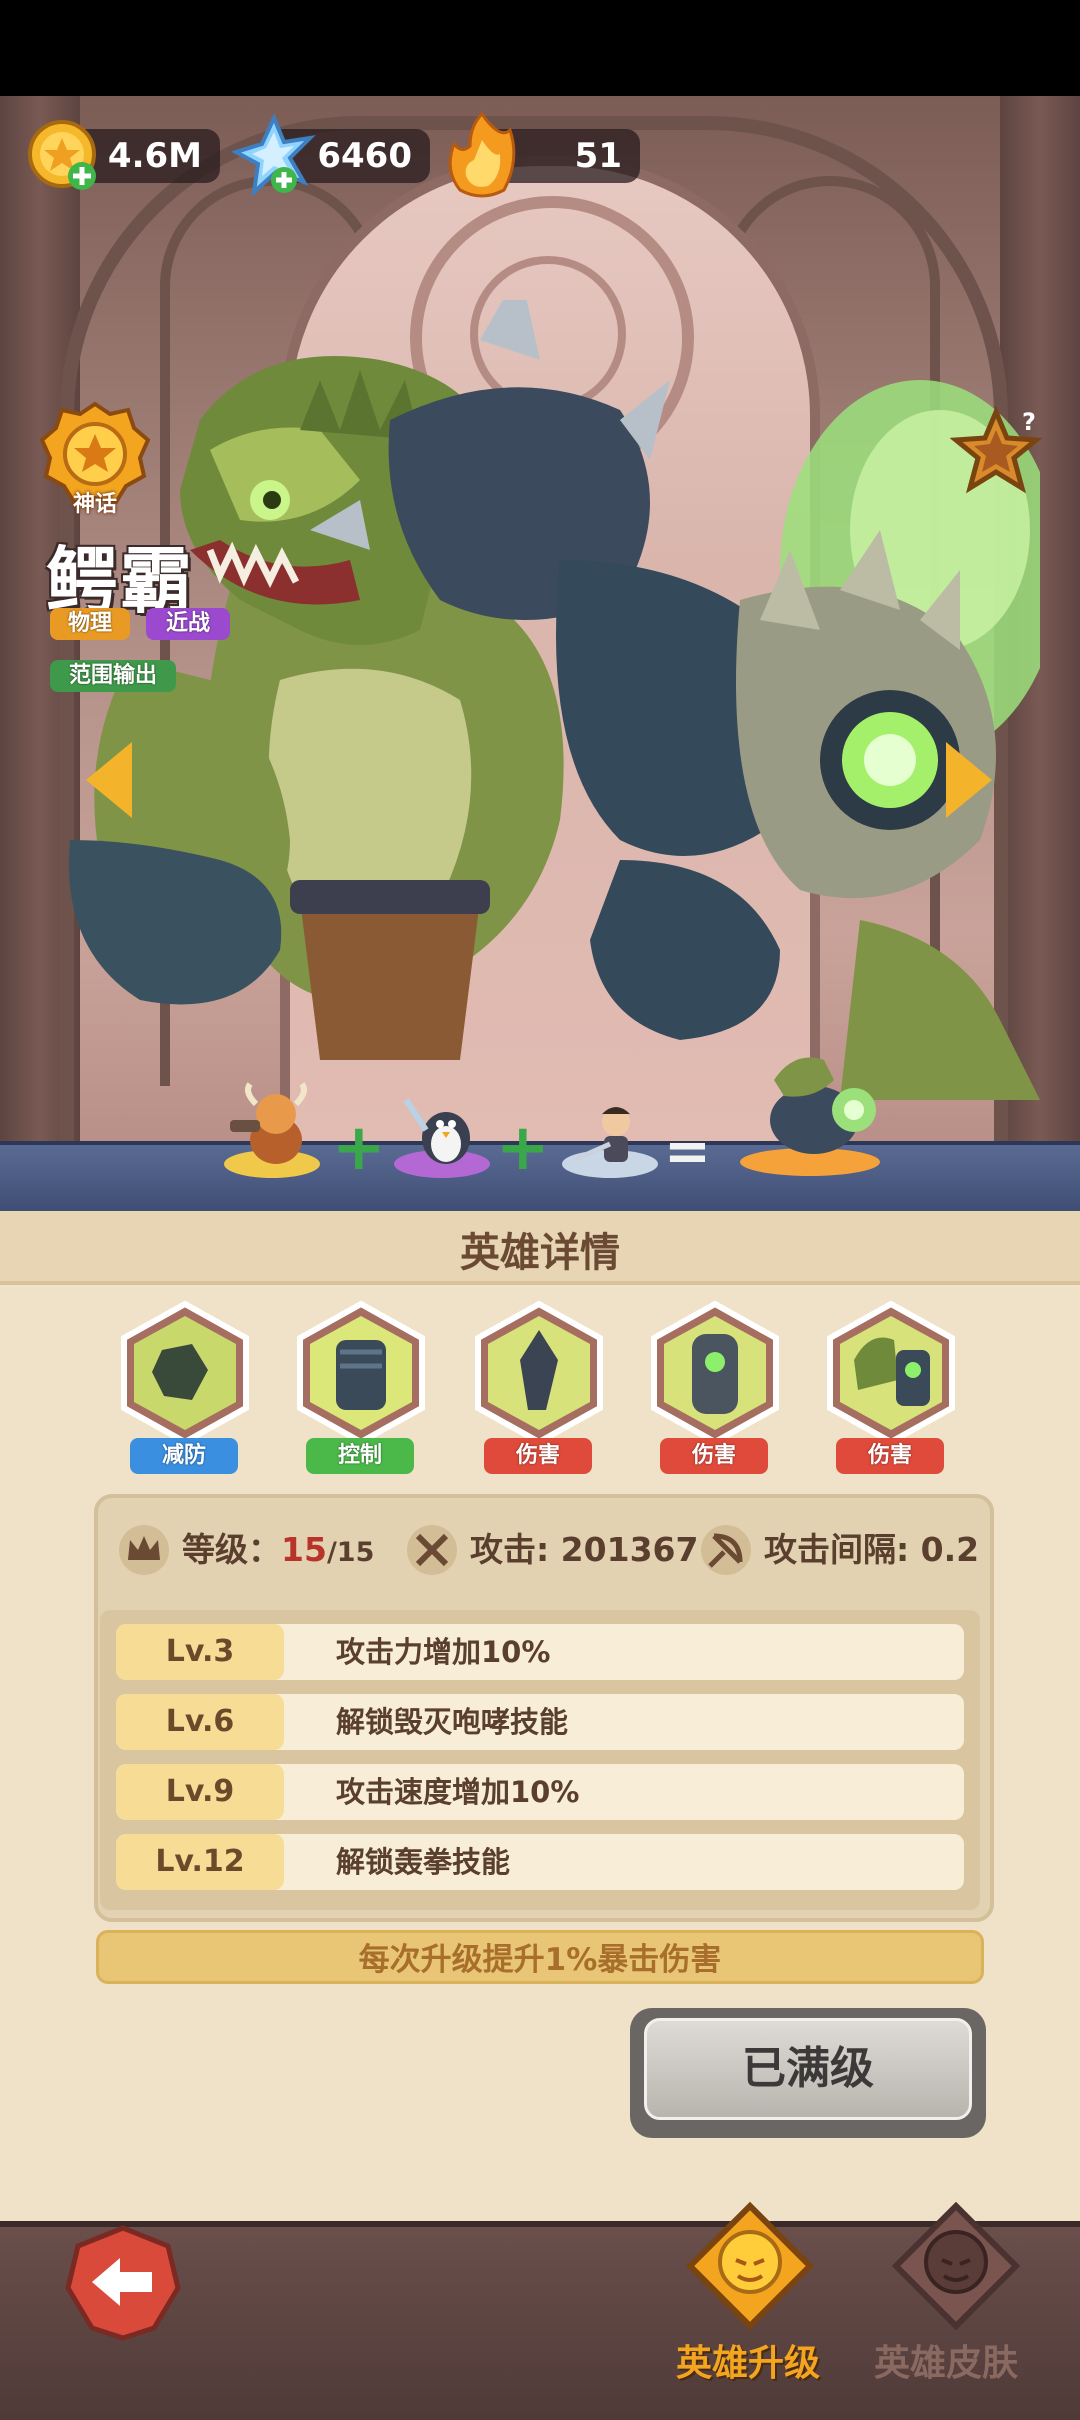 The height and width of the screenshot is (2420, 1080). I want to click on rarity-label: 神话, so click(94, 504).